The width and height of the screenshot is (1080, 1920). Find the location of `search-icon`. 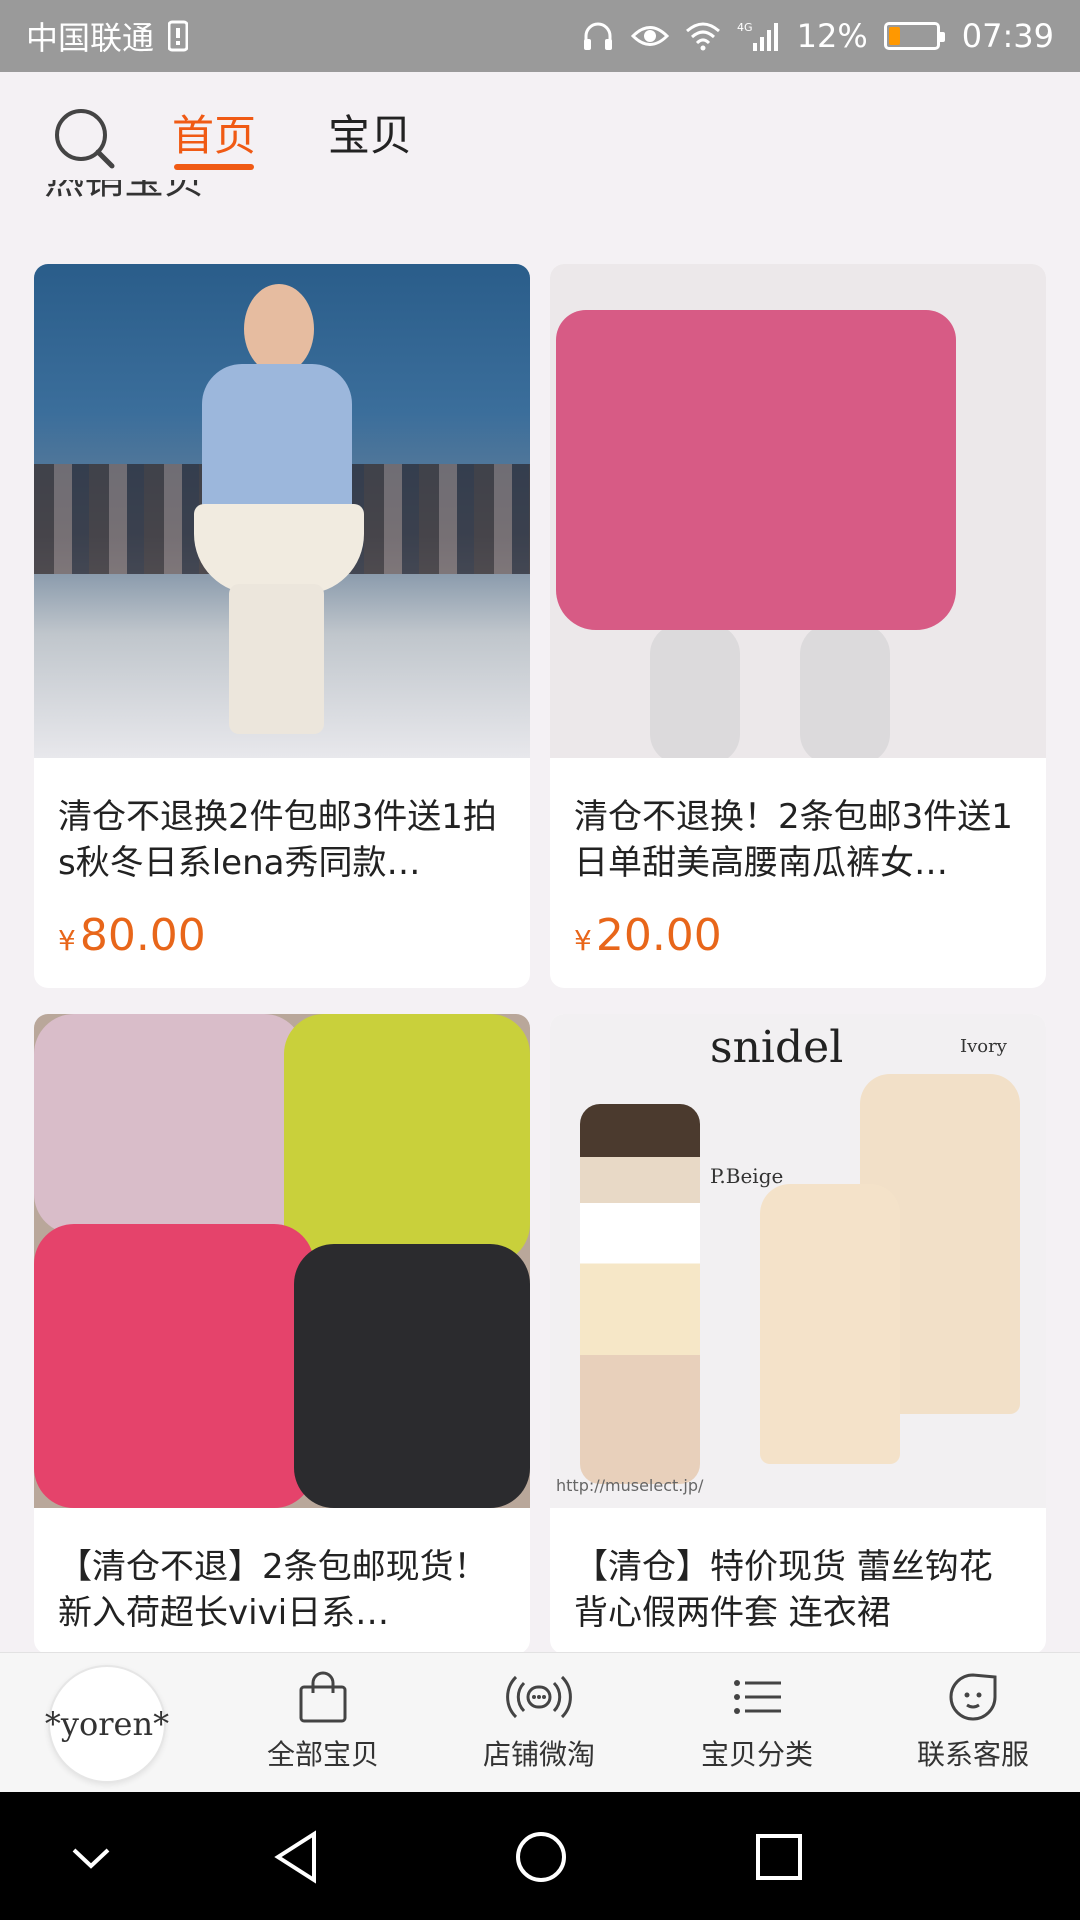

search-icon is located at coordinates (85, 139).